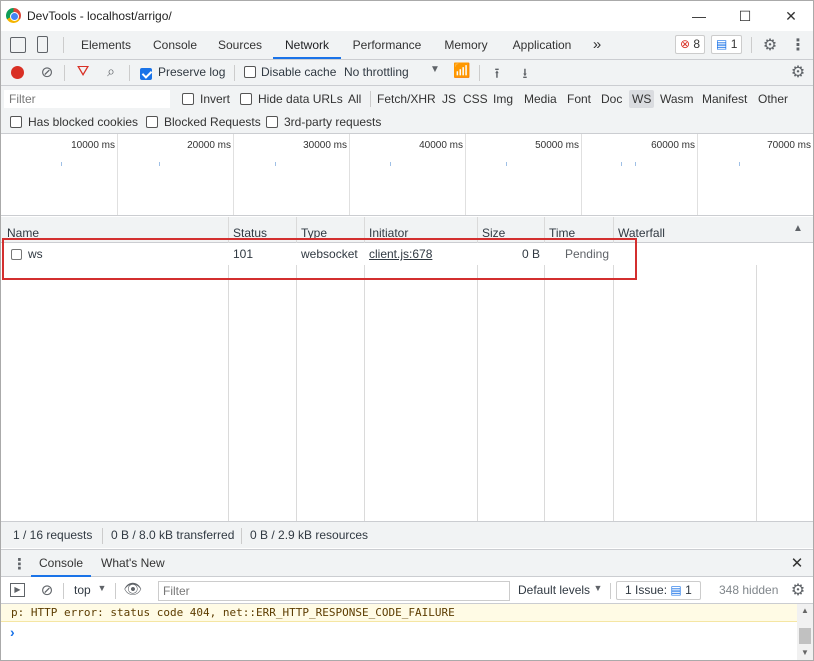 The width and height of the screenshot is (814, 661). Describe the element at coordinates (19, 564) in the screenshot. I see `drawer-menu-icon: ⋮` at that location.